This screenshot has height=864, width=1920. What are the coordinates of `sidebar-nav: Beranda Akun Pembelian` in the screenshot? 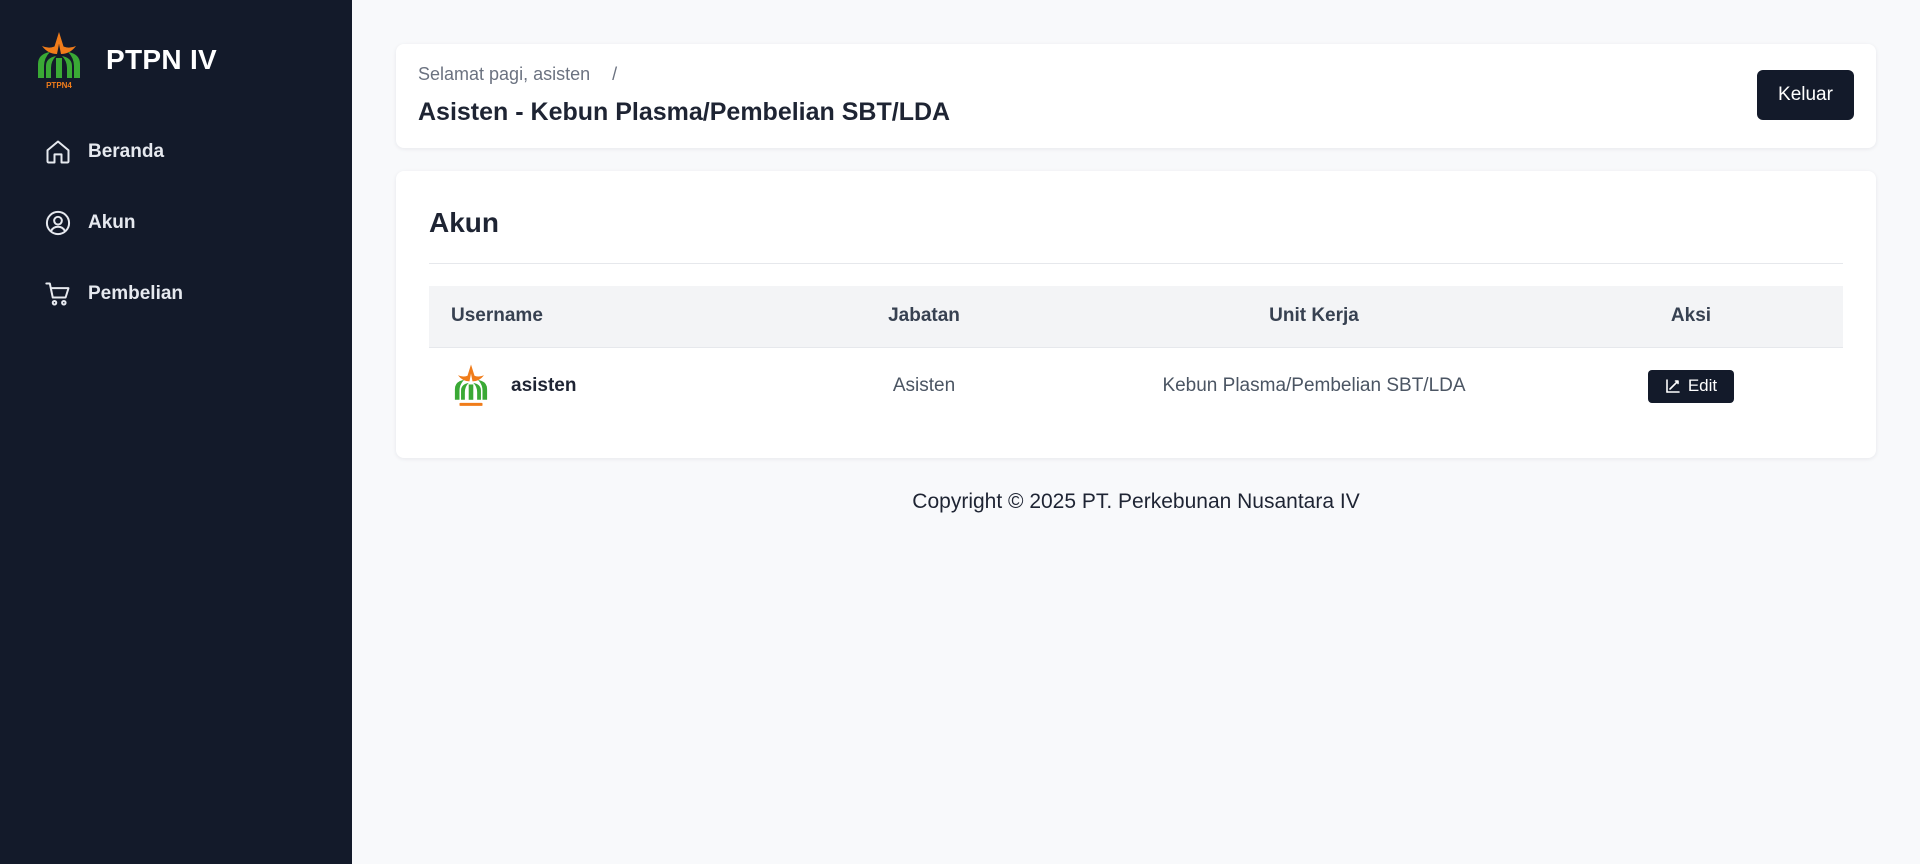 It's located at (176, 236).